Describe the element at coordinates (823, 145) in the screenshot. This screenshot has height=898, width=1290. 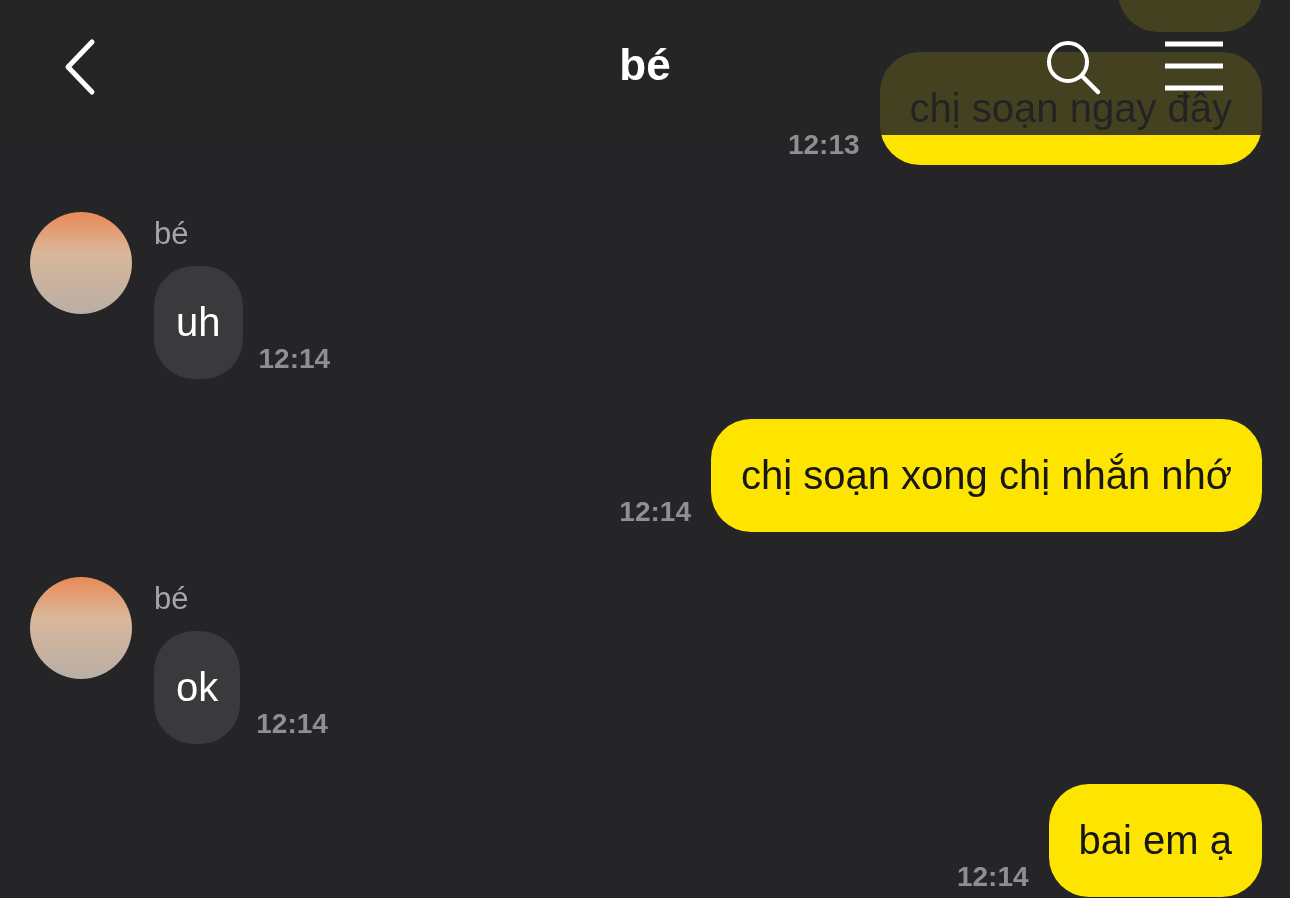
I see `message-time: 12:13` at that location.